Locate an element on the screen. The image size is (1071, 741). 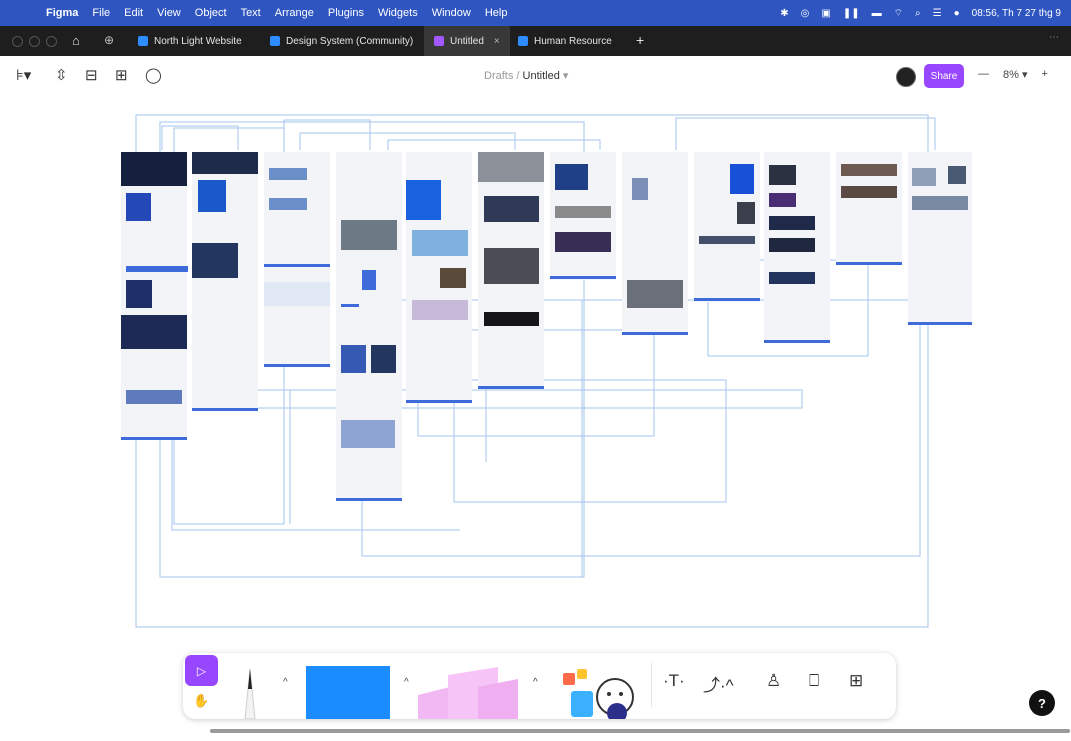
tab-human-resource: Human Resource is located at coordinates (565, 41).